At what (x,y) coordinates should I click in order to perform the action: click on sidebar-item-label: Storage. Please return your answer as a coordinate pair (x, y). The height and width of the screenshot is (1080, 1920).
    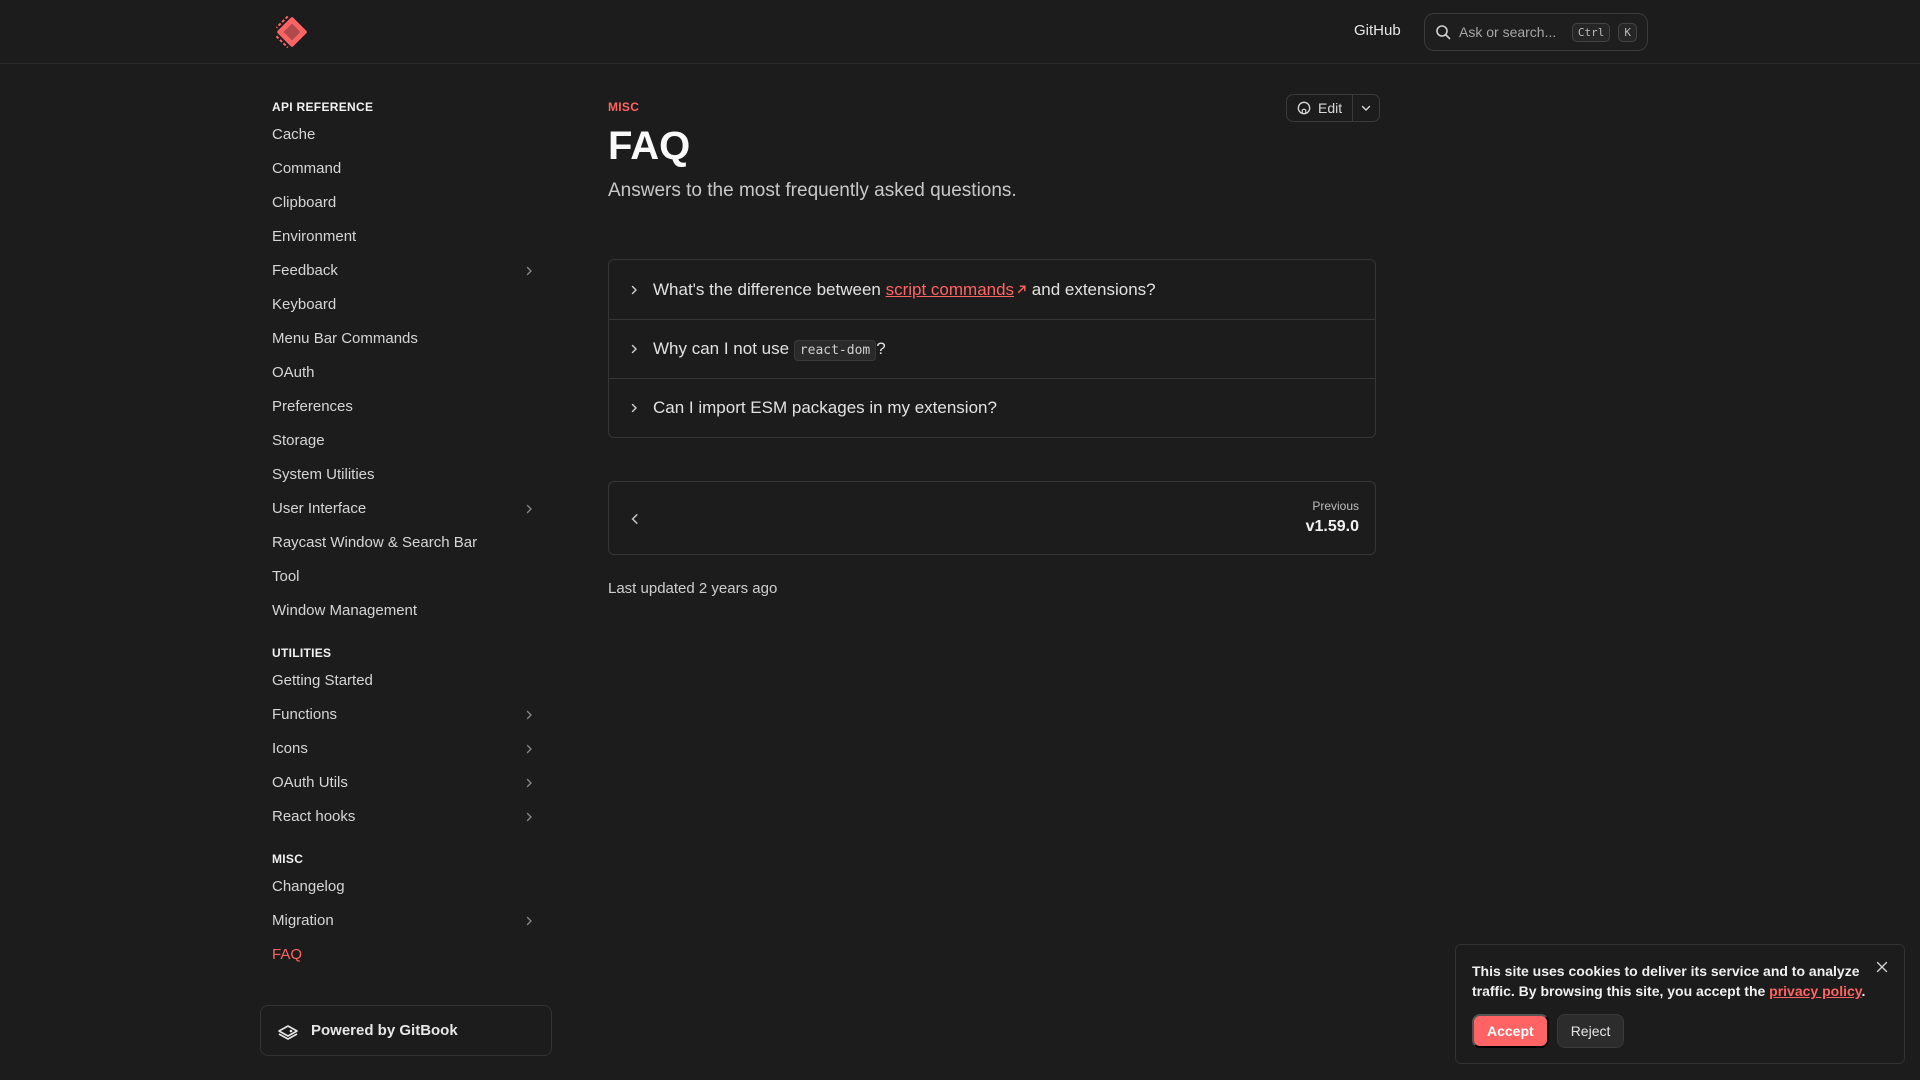
    Looking at the image, I should click on (298, 440).